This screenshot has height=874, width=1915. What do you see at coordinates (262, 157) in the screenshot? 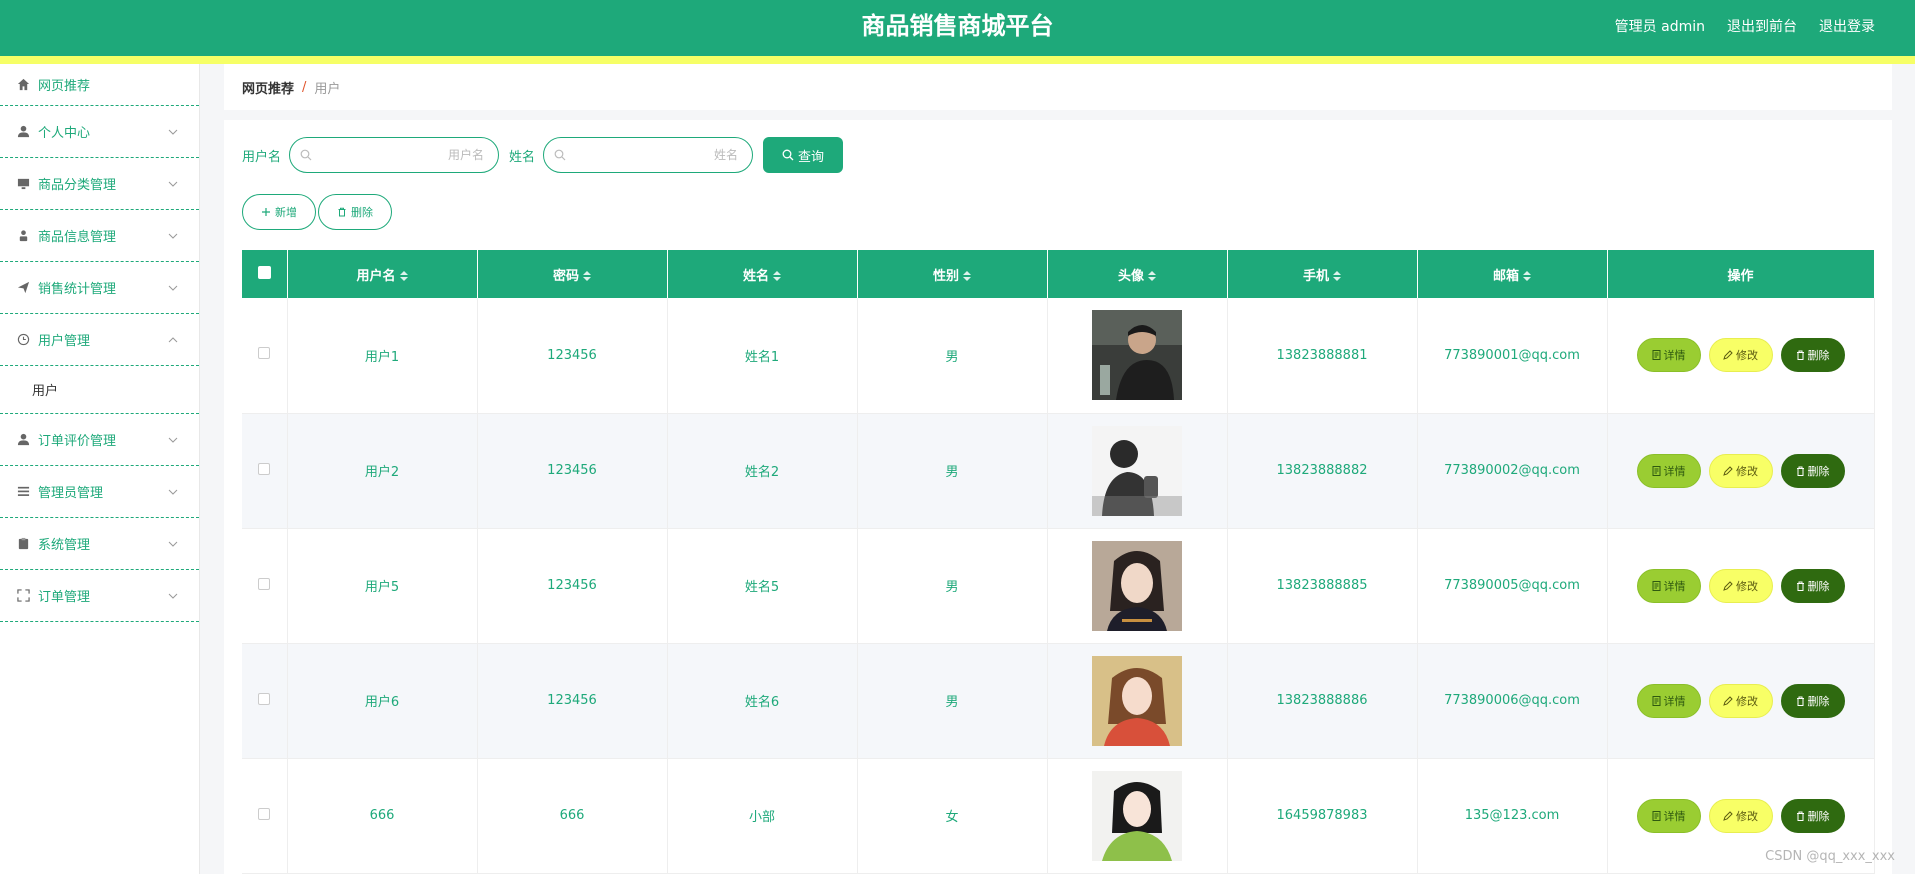
I see `username-label: 用户名` at bounding box center [262, 157].